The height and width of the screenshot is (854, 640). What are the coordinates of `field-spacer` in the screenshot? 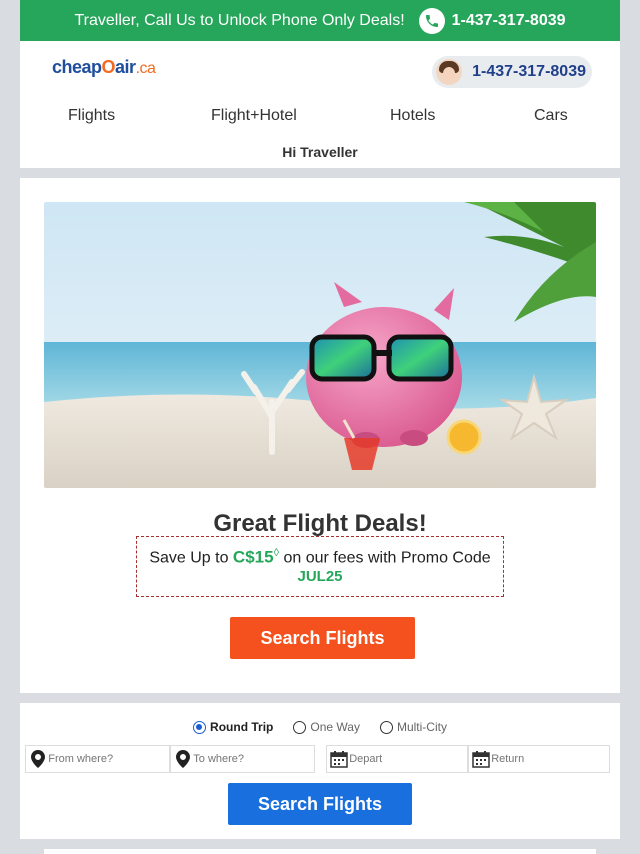 It's located at (320, 759).